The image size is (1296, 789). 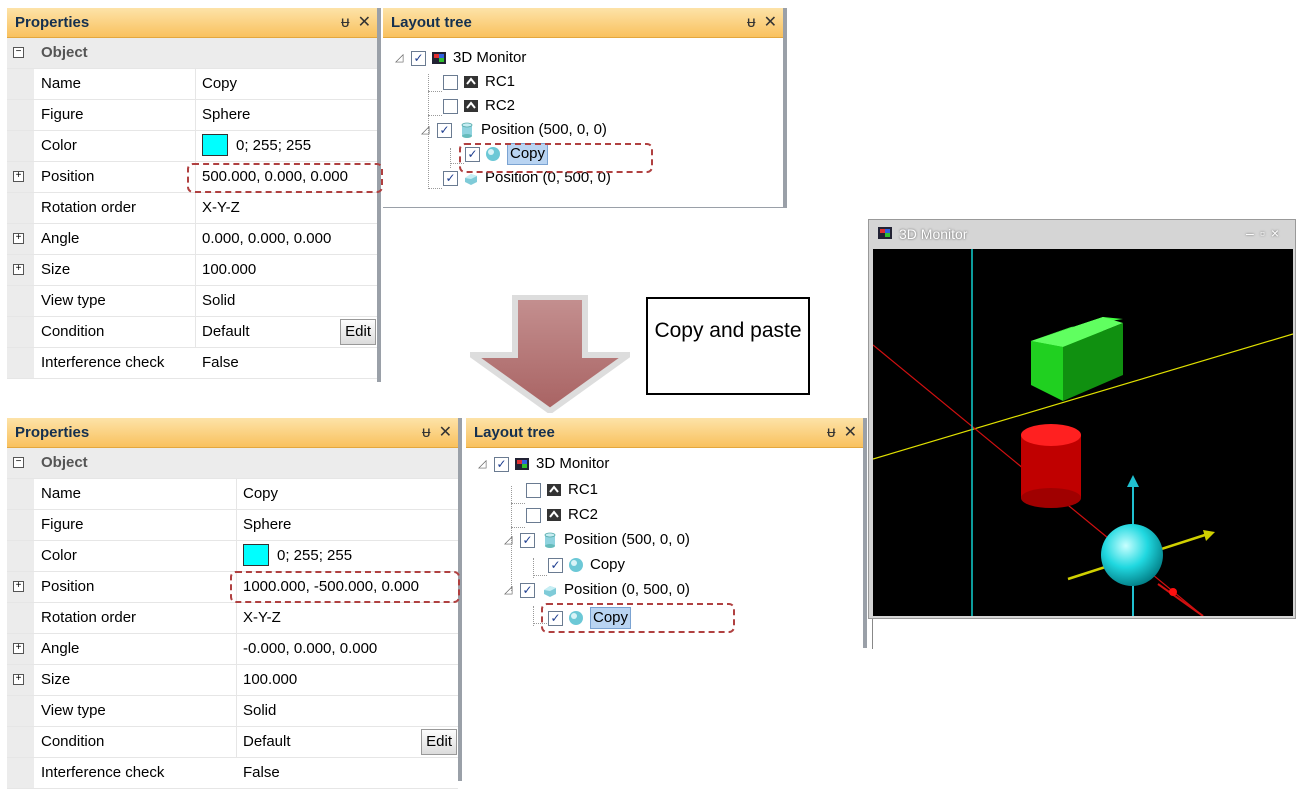 What do you see at coordinates (1253, 233) in the screenshot?
I see `minimize-icon: –` at bounding box center [1253, 233].